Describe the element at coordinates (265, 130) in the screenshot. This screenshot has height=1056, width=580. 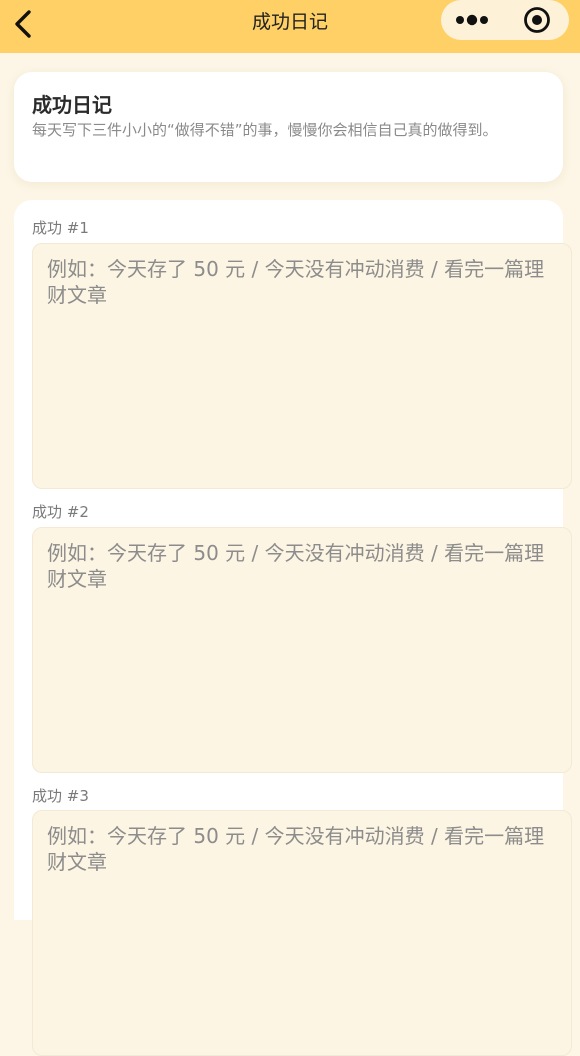
I see `intro-description: 每天写下三件小小的“做得不错”的事，慢慢你会相信自己真的做得到。` at that location.